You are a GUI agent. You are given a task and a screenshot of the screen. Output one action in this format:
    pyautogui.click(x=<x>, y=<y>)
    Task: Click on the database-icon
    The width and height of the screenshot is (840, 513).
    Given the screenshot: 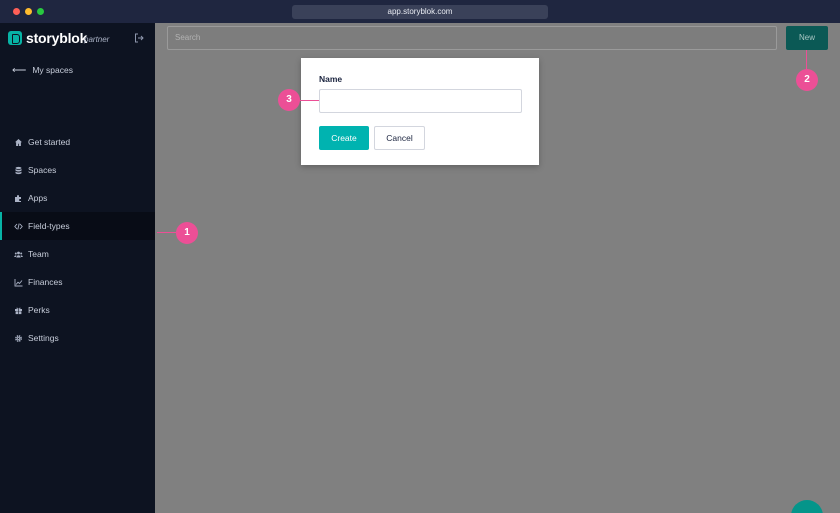 What is the action you would take?
    pyautogui.click(x=18, y=170)
    